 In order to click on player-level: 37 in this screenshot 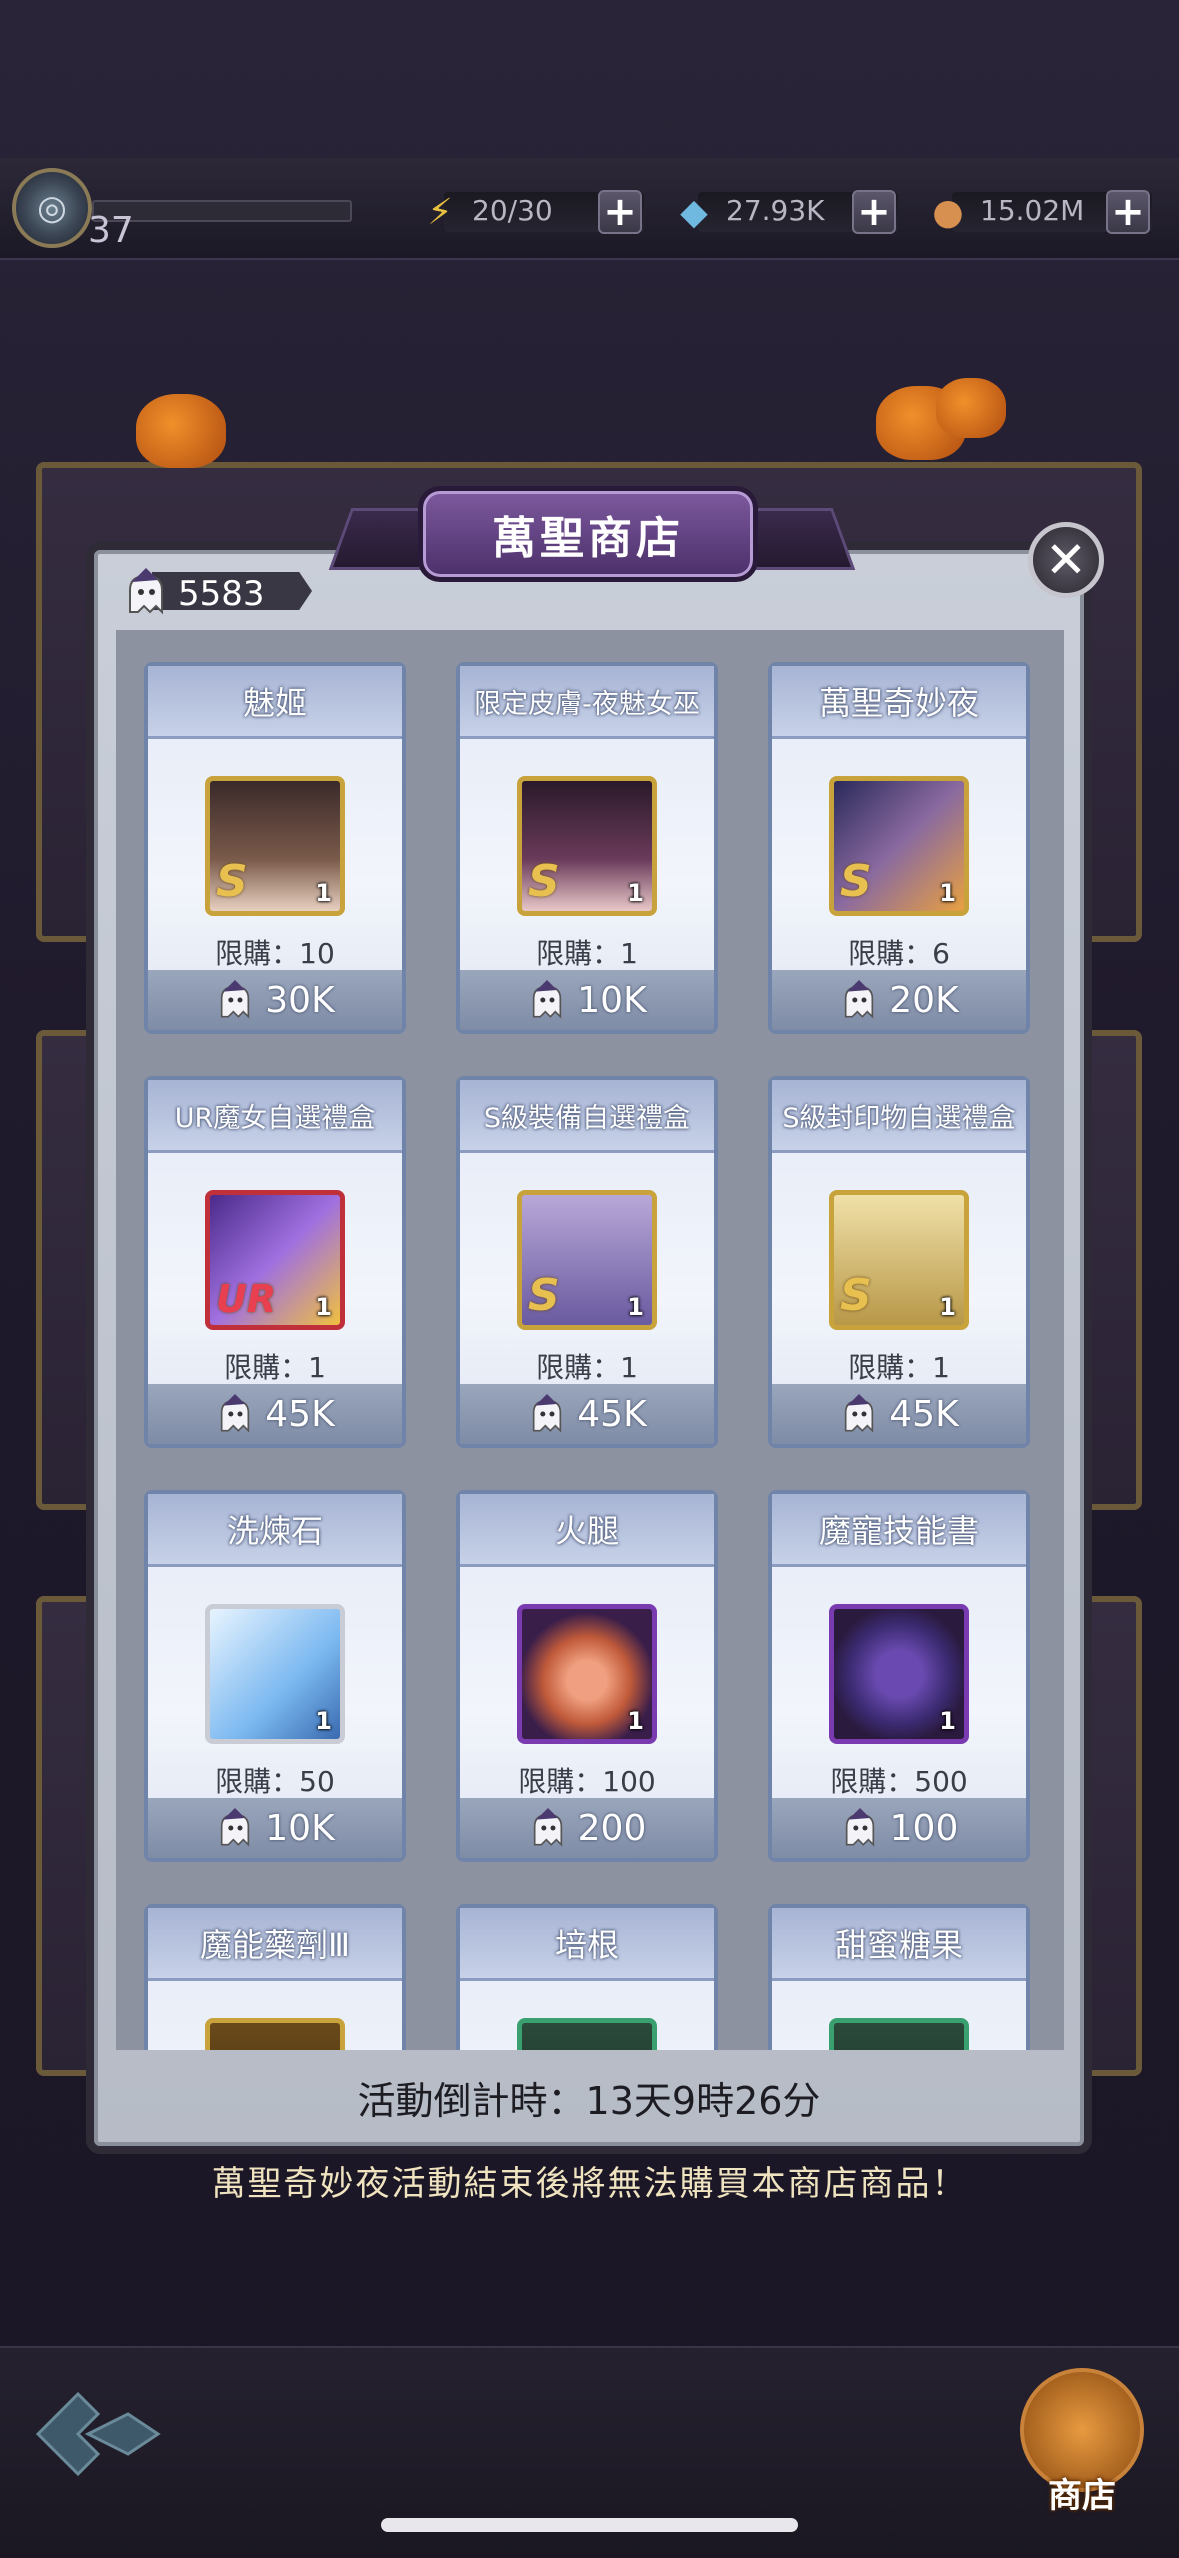, I will do `click(111, 230)`.